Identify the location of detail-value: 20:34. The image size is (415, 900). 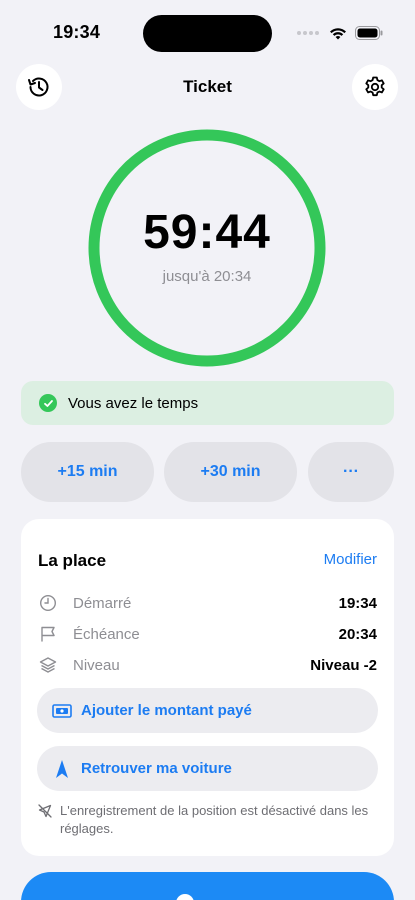
(357, 634).